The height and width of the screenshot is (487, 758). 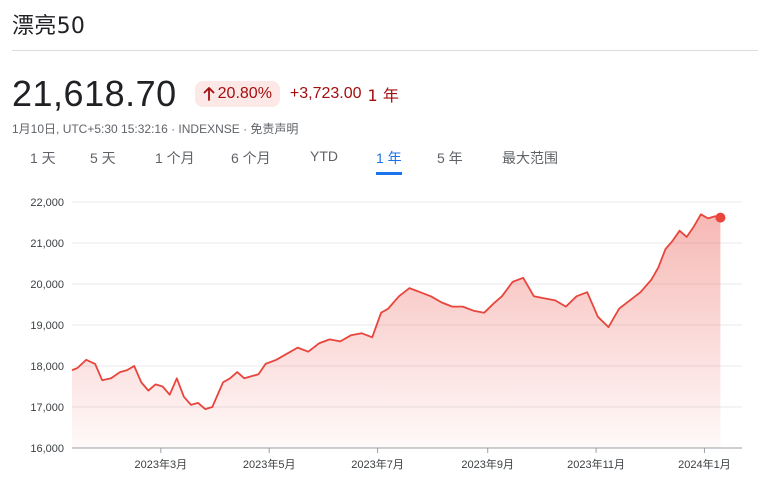 I want to click on percent-change-badge: 20.80%, so click(x=237, y=94).